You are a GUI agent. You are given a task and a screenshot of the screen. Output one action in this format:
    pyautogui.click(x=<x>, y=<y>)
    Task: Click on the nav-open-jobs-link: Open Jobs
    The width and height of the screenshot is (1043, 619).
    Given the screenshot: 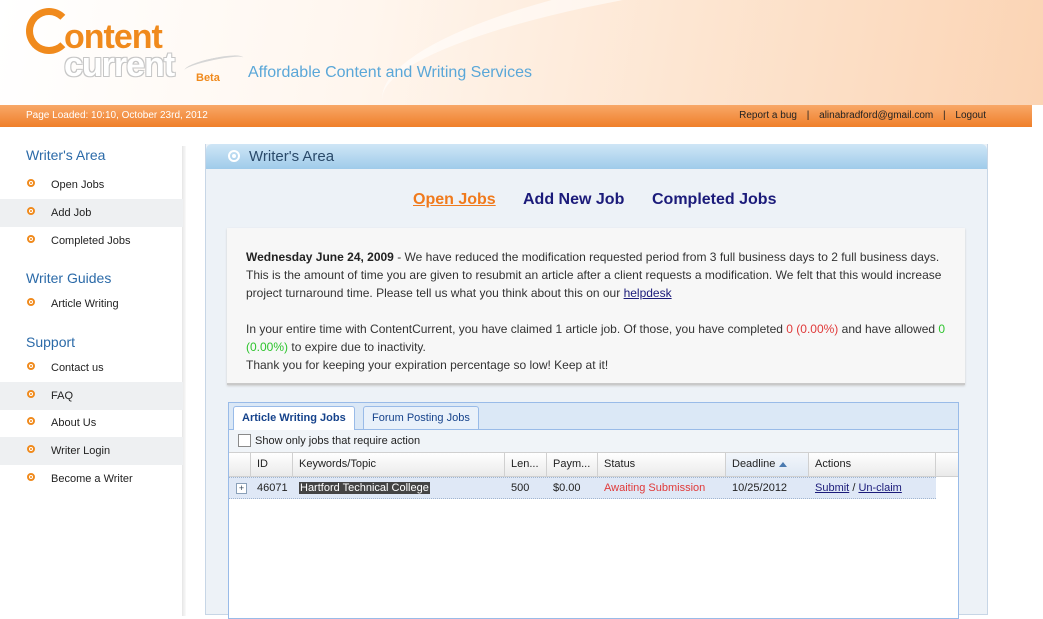 What is the action you would take?
    pyautogui.click(x=454, y=200)
    